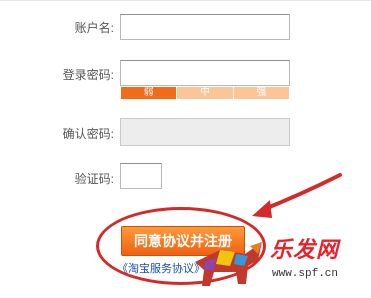  What do you see at coordinates (141, 176) in the screenshot?
I see `captcha-input` at bounding box center [141, 176].